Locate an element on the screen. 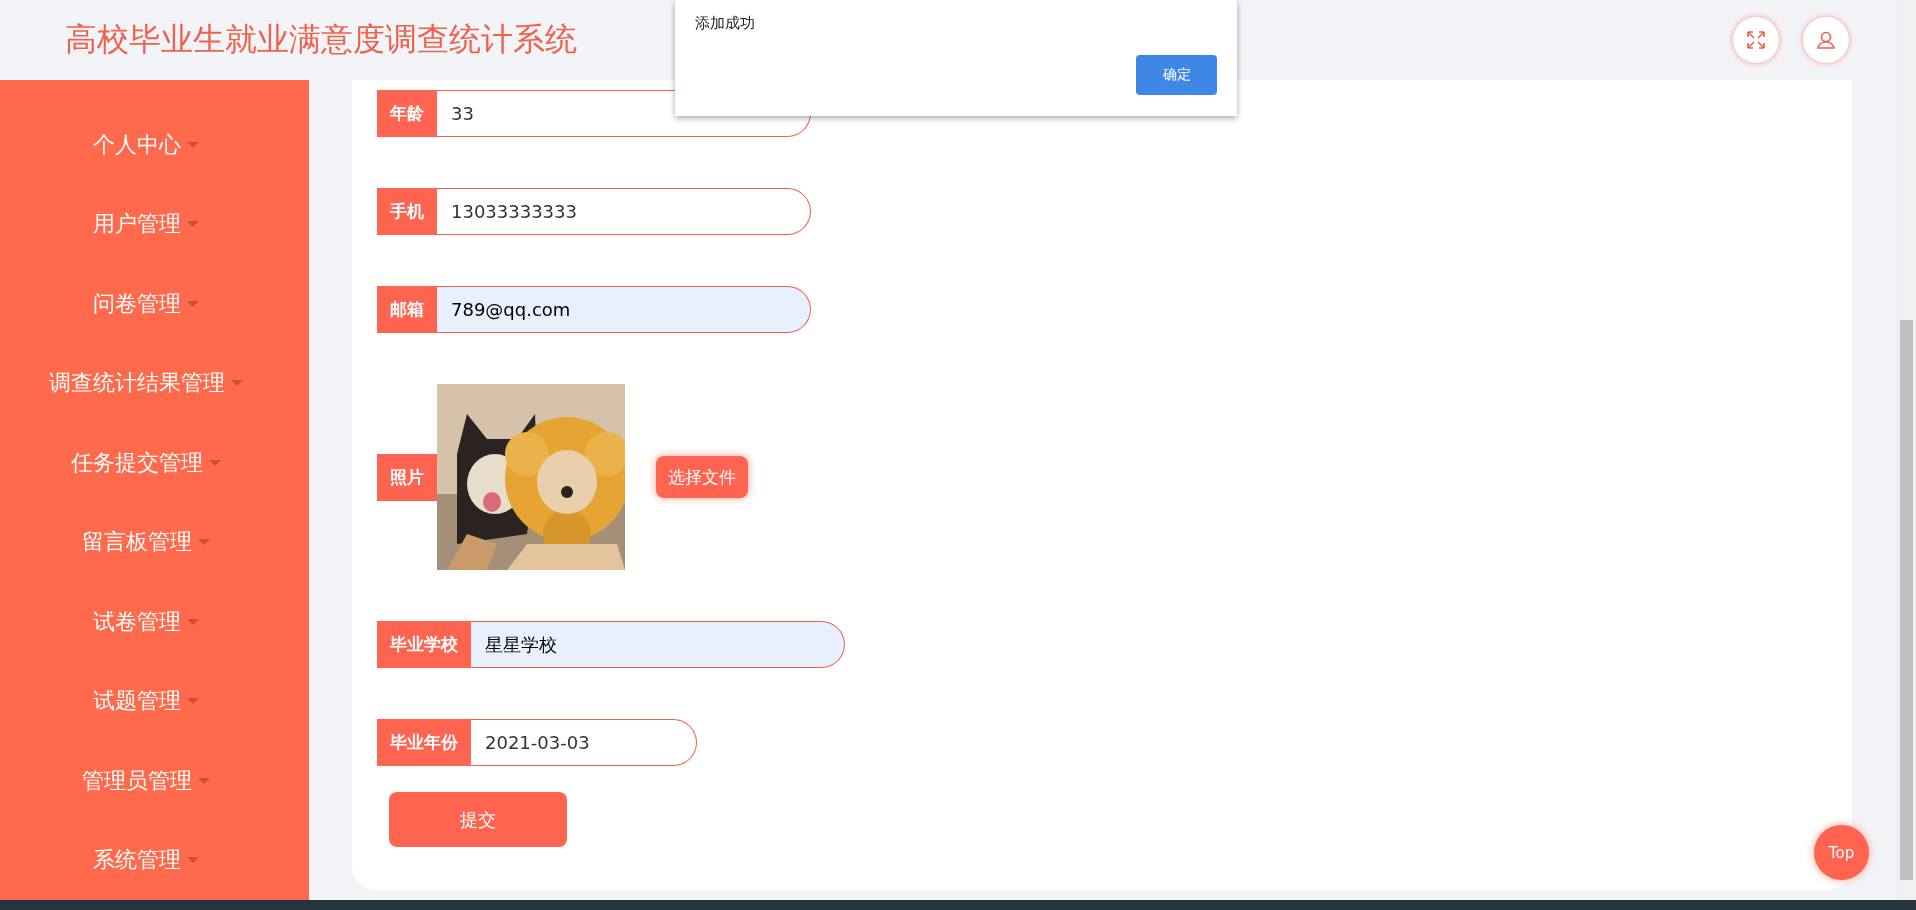 This screenshot has height=910, width=1916. scrollbar-thumb is located at coordinates (1906, 600).